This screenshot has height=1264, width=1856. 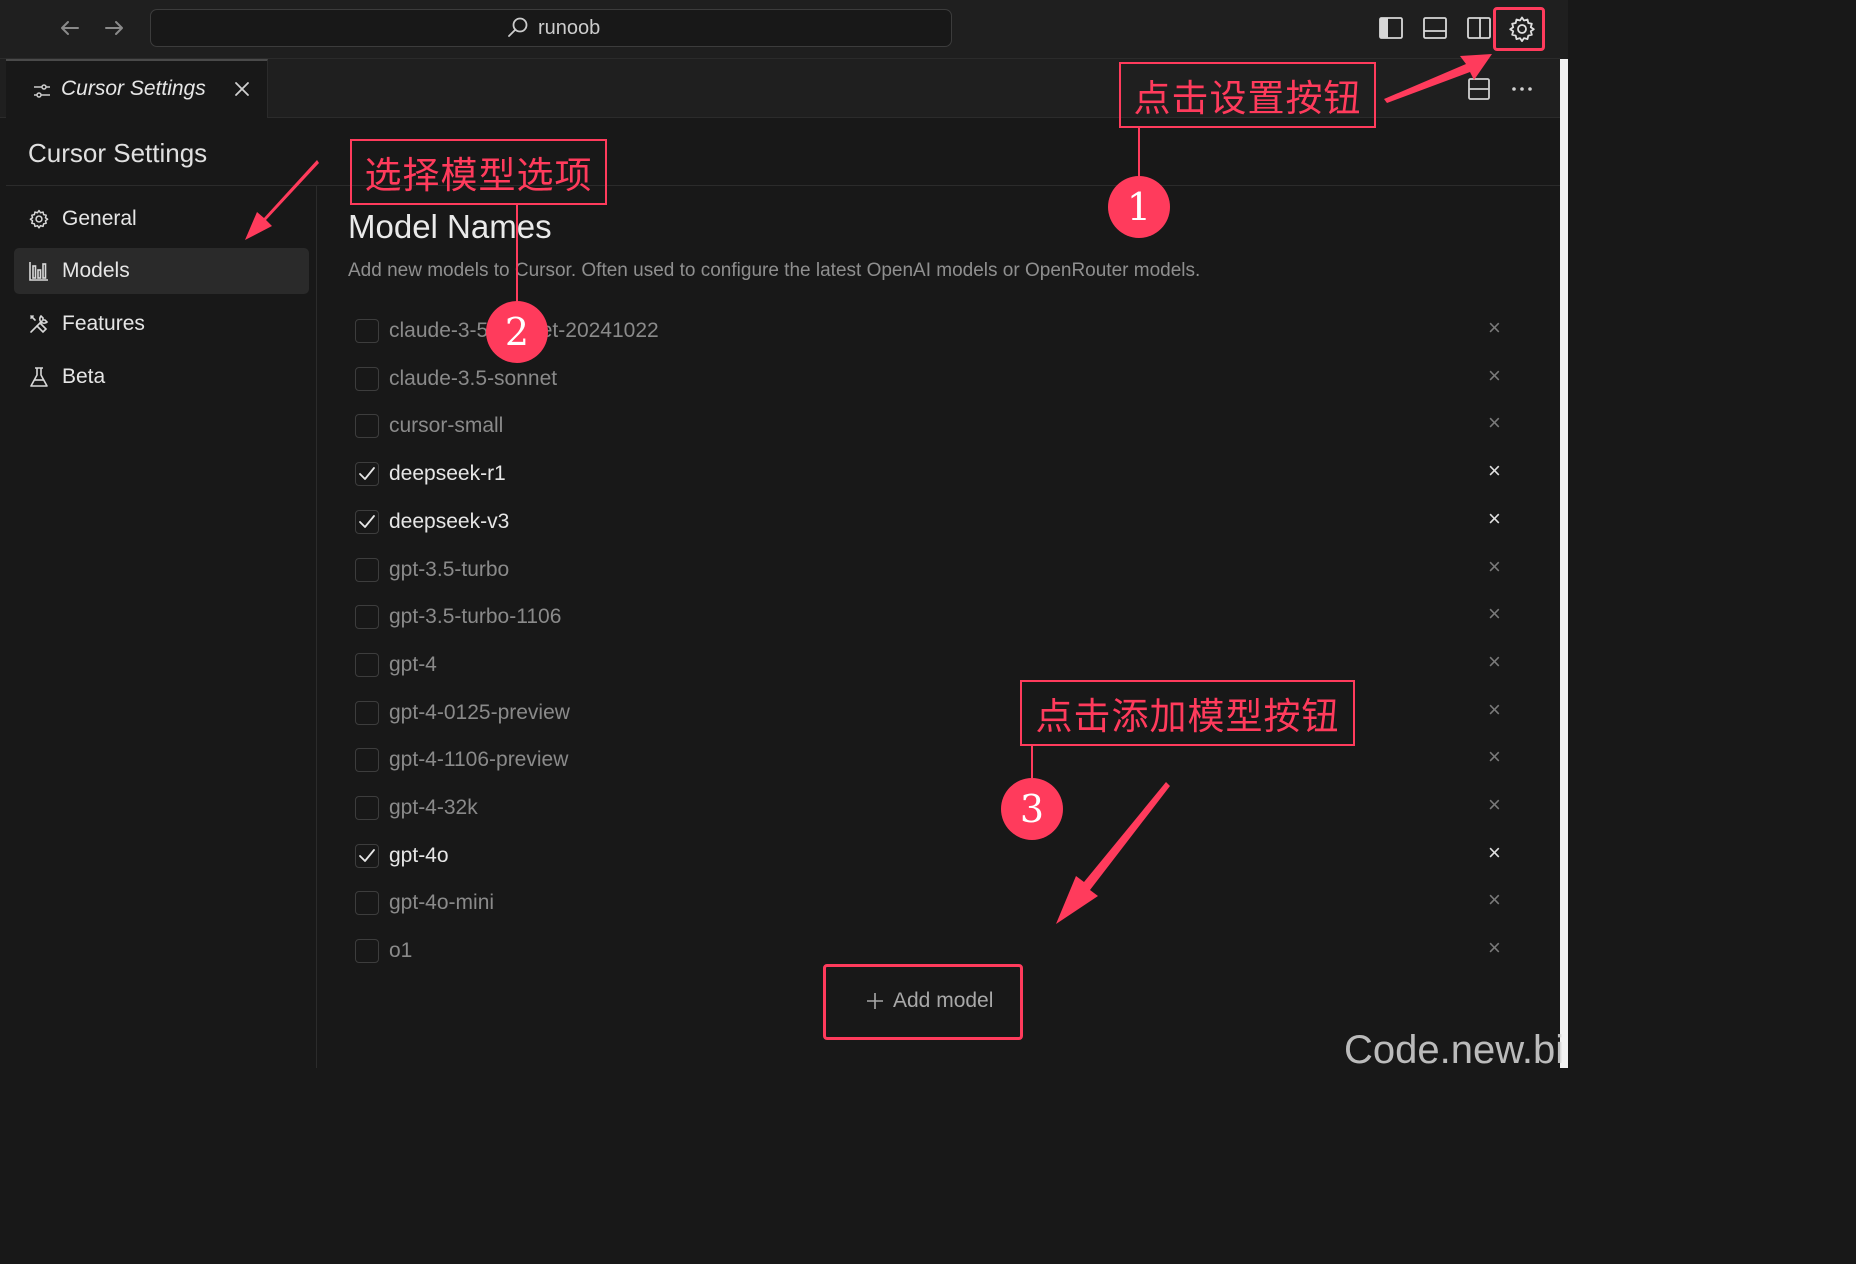 What do you see at coordinates (934, 428) in the screenshot?
I see `model-row: cursor-small ×` at bounding box center [934, 428].